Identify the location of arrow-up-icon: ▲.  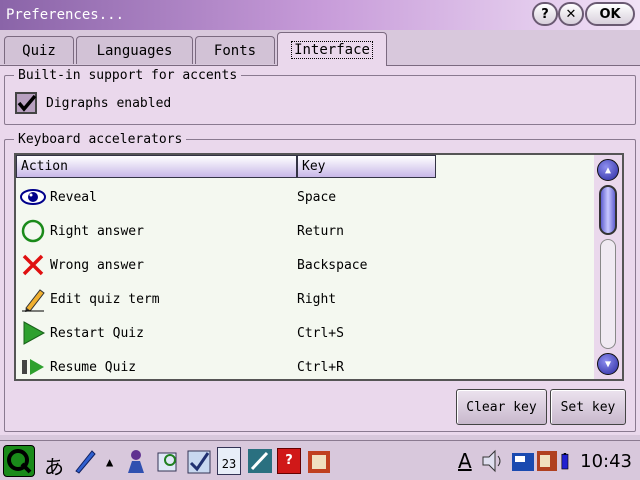
(109, 462).